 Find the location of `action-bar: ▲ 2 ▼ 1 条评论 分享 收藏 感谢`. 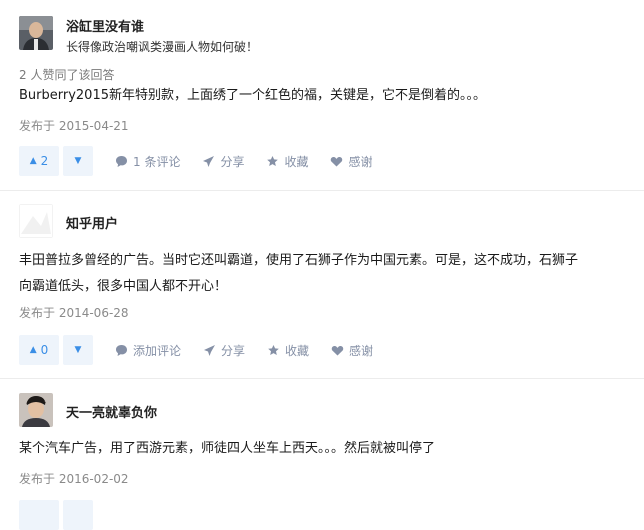

action-bar: ▲ 2 ▼ 1 条评论 分享 收藏 感谢 is located at coordinates (207, 161).